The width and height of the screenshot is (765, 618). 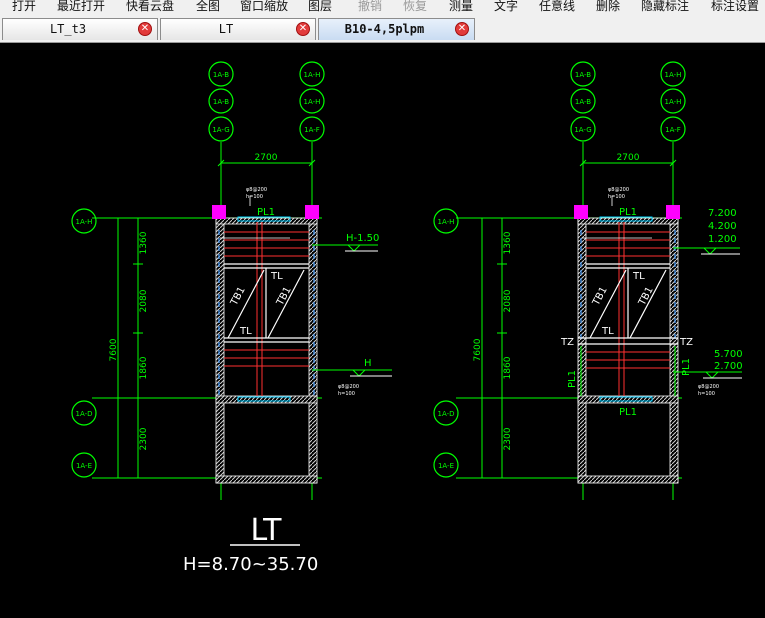 What do you see at coordinates (608, 7) in the screenshot?
I see `menu-item-delete: 删除` at bounding box center [608, 7].